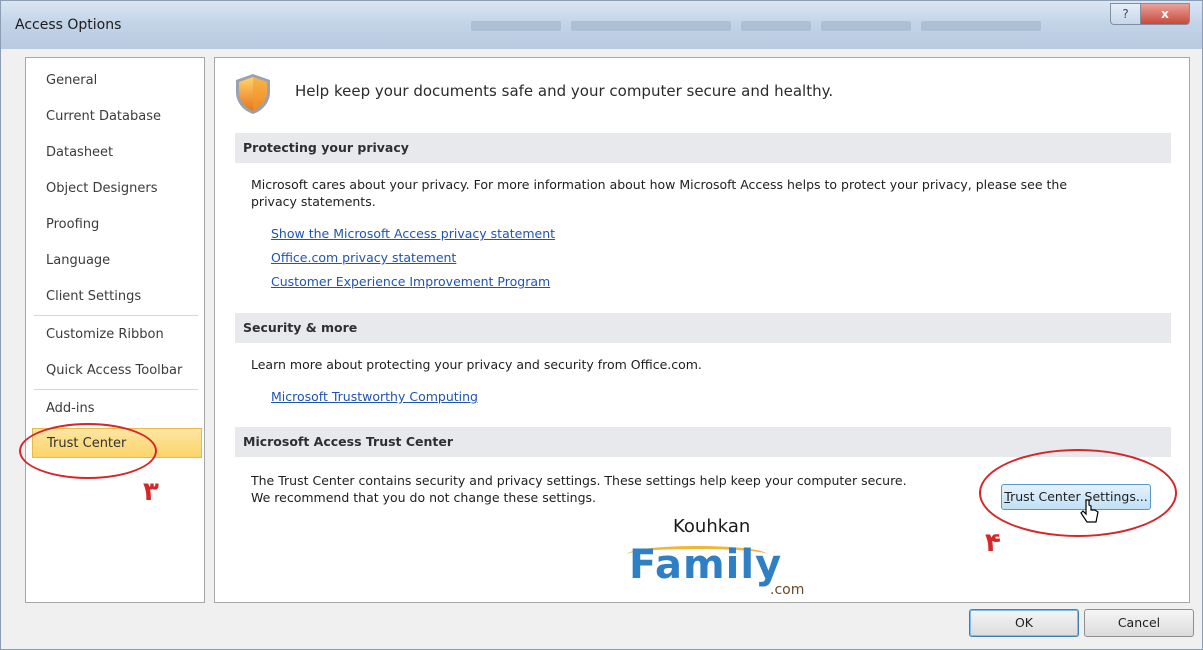  Describe the element at coordinates (117, 409) in the screenshot. I see `sidebar-item-add-ins: Add-ins` at that location.